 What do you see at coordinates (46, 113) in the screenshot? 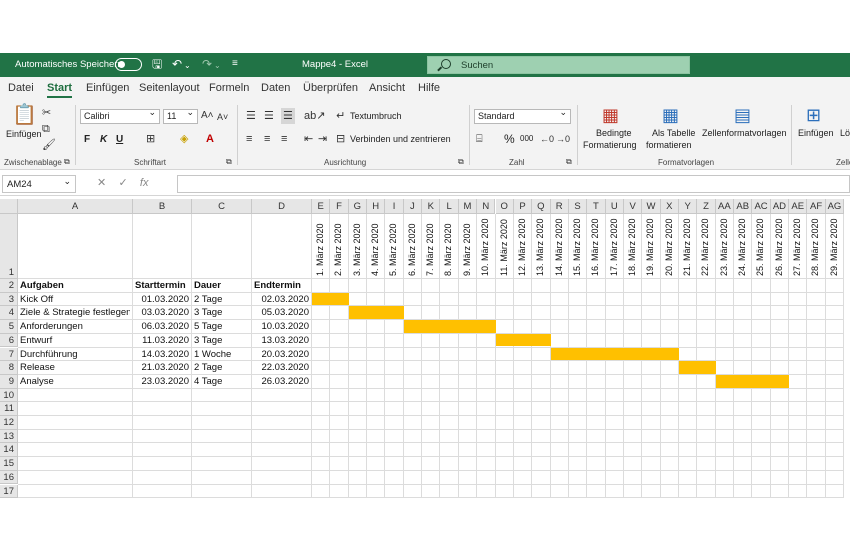
I see `cut-icon: ✂` at bounding box center [46, 113].